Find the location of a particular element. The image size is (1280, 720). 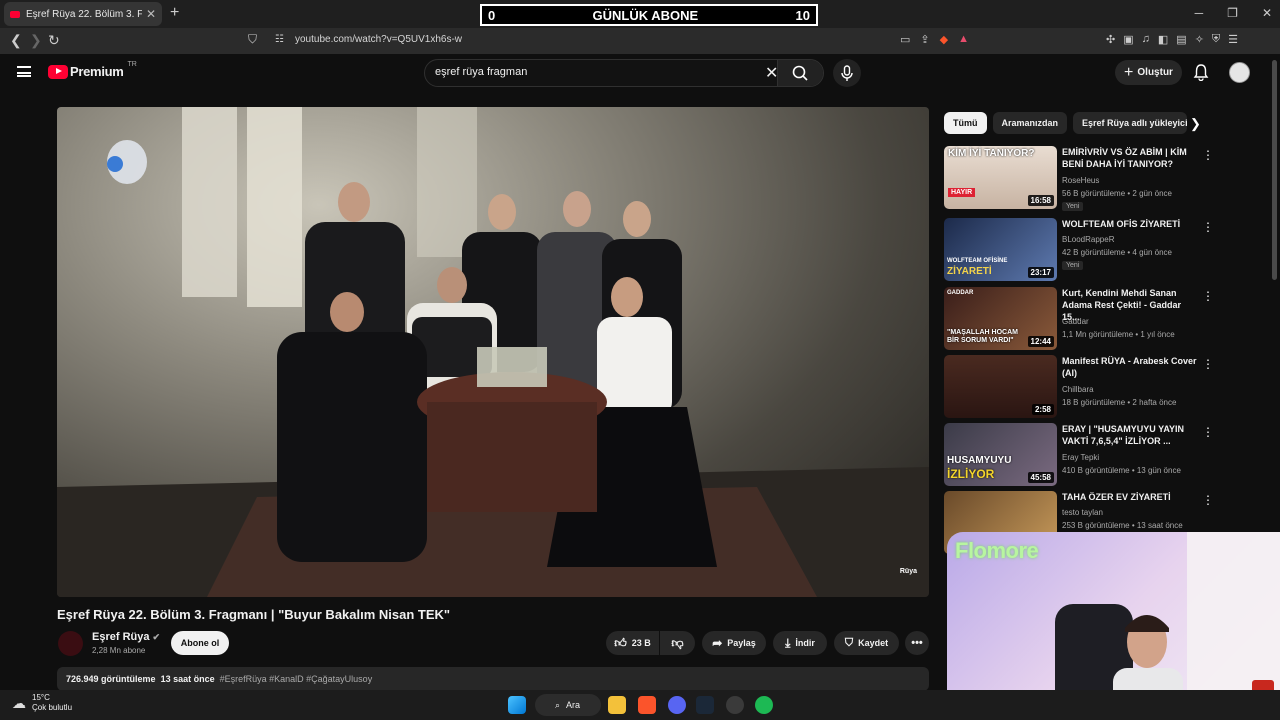

extensions-icon: ✣ is located at coordinates (1110, 39).